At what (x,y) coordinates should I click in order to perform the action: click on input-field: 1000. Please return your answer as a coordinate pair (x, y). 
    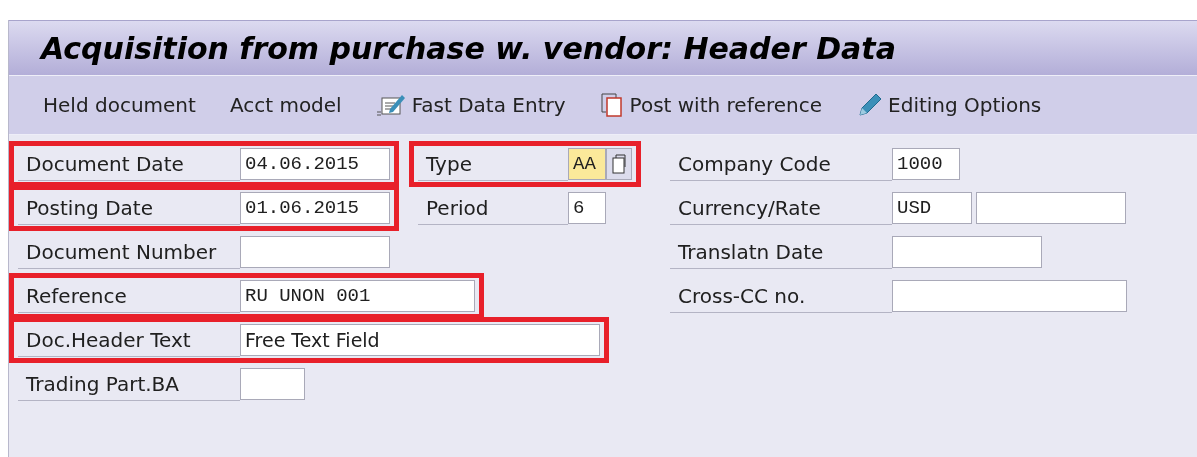
    Looking at the image, I should click on (926, 164).